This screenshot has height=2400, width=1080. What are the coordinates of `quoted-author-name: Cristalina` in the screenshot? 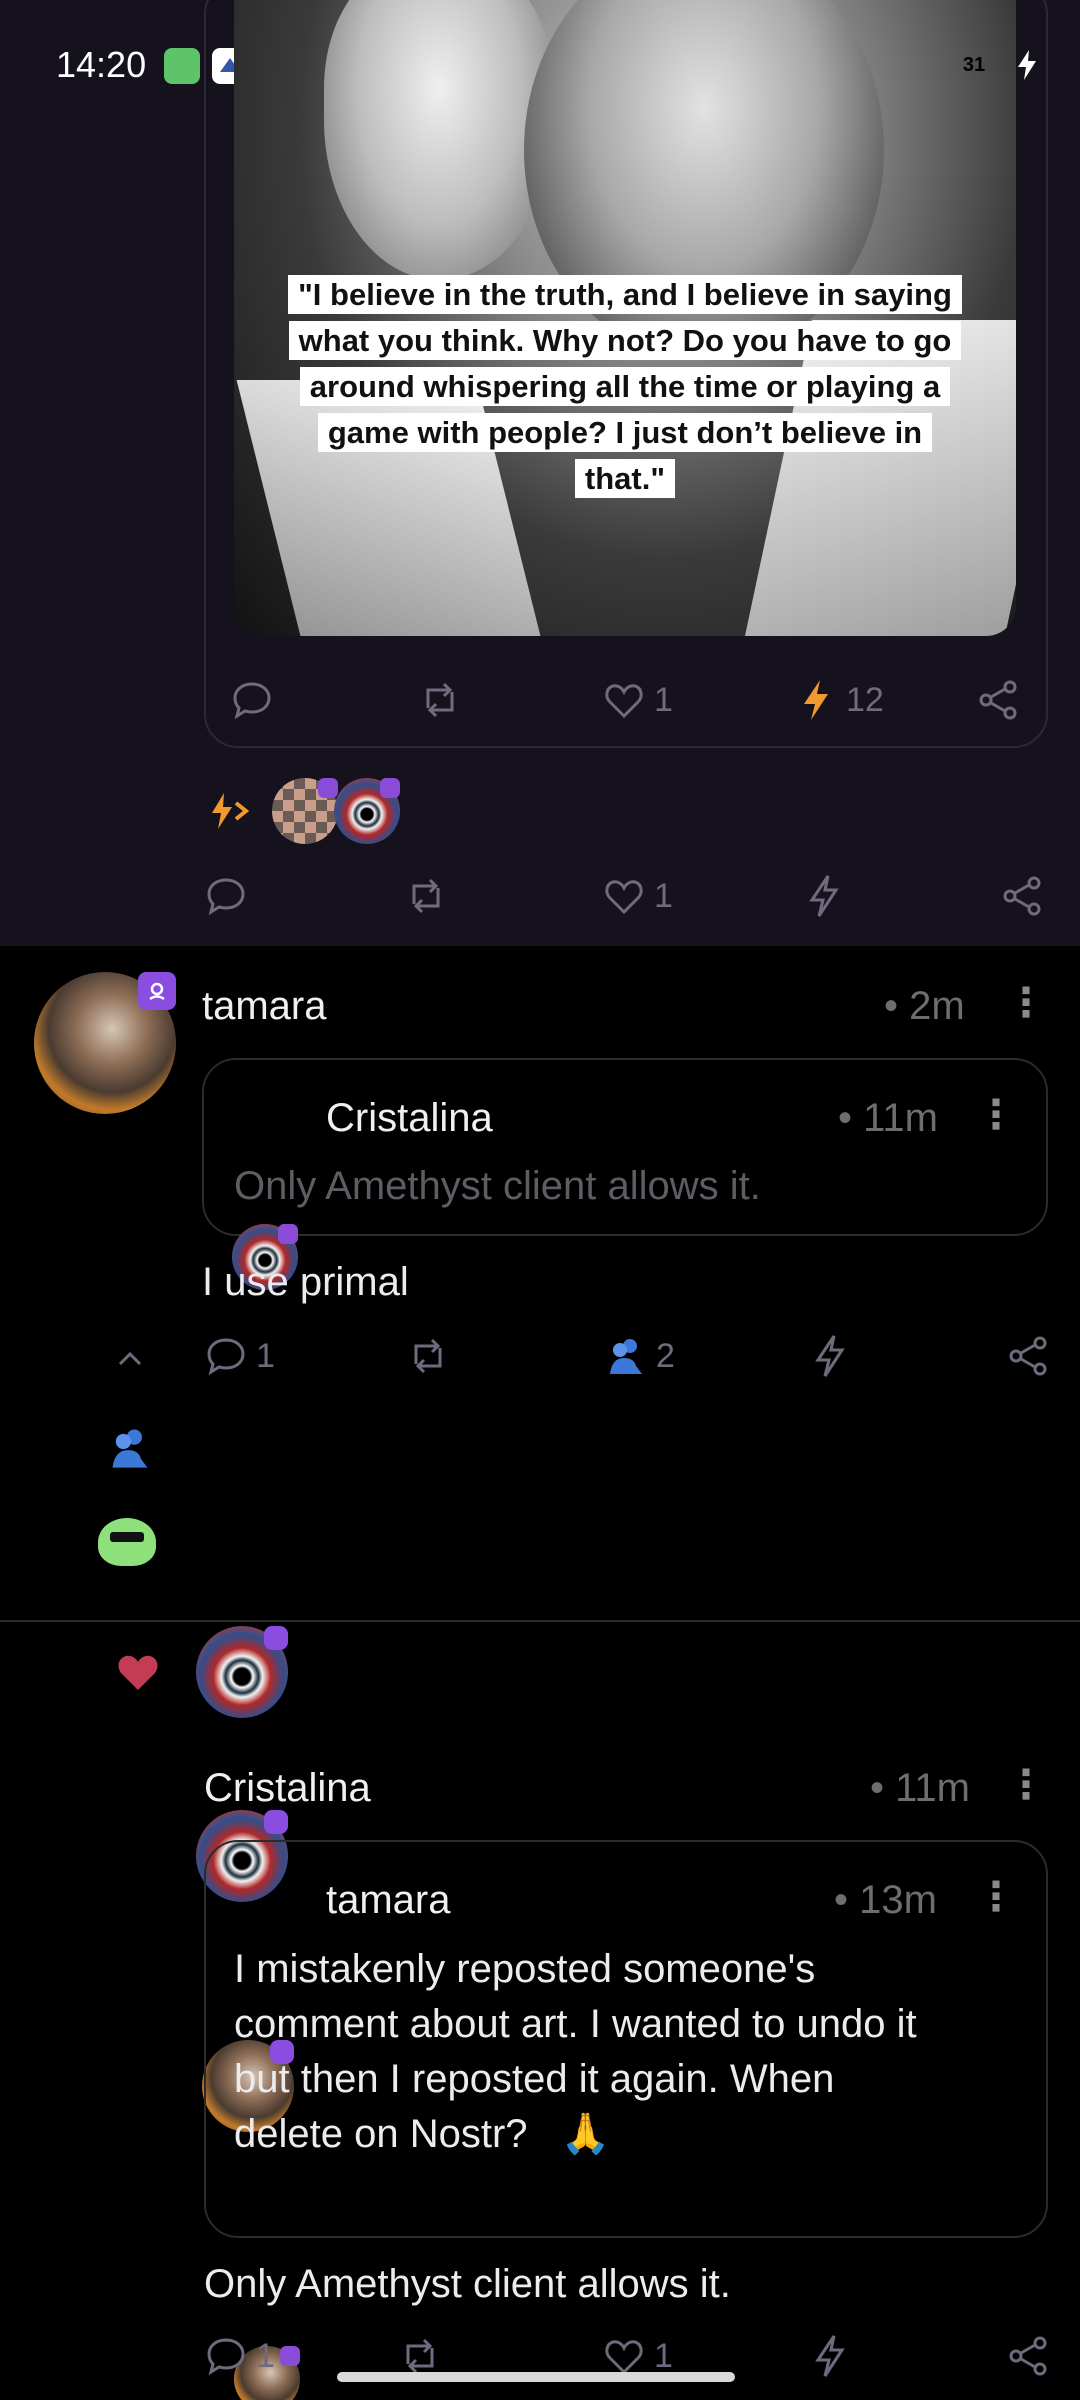 It's located at (409, 1118).